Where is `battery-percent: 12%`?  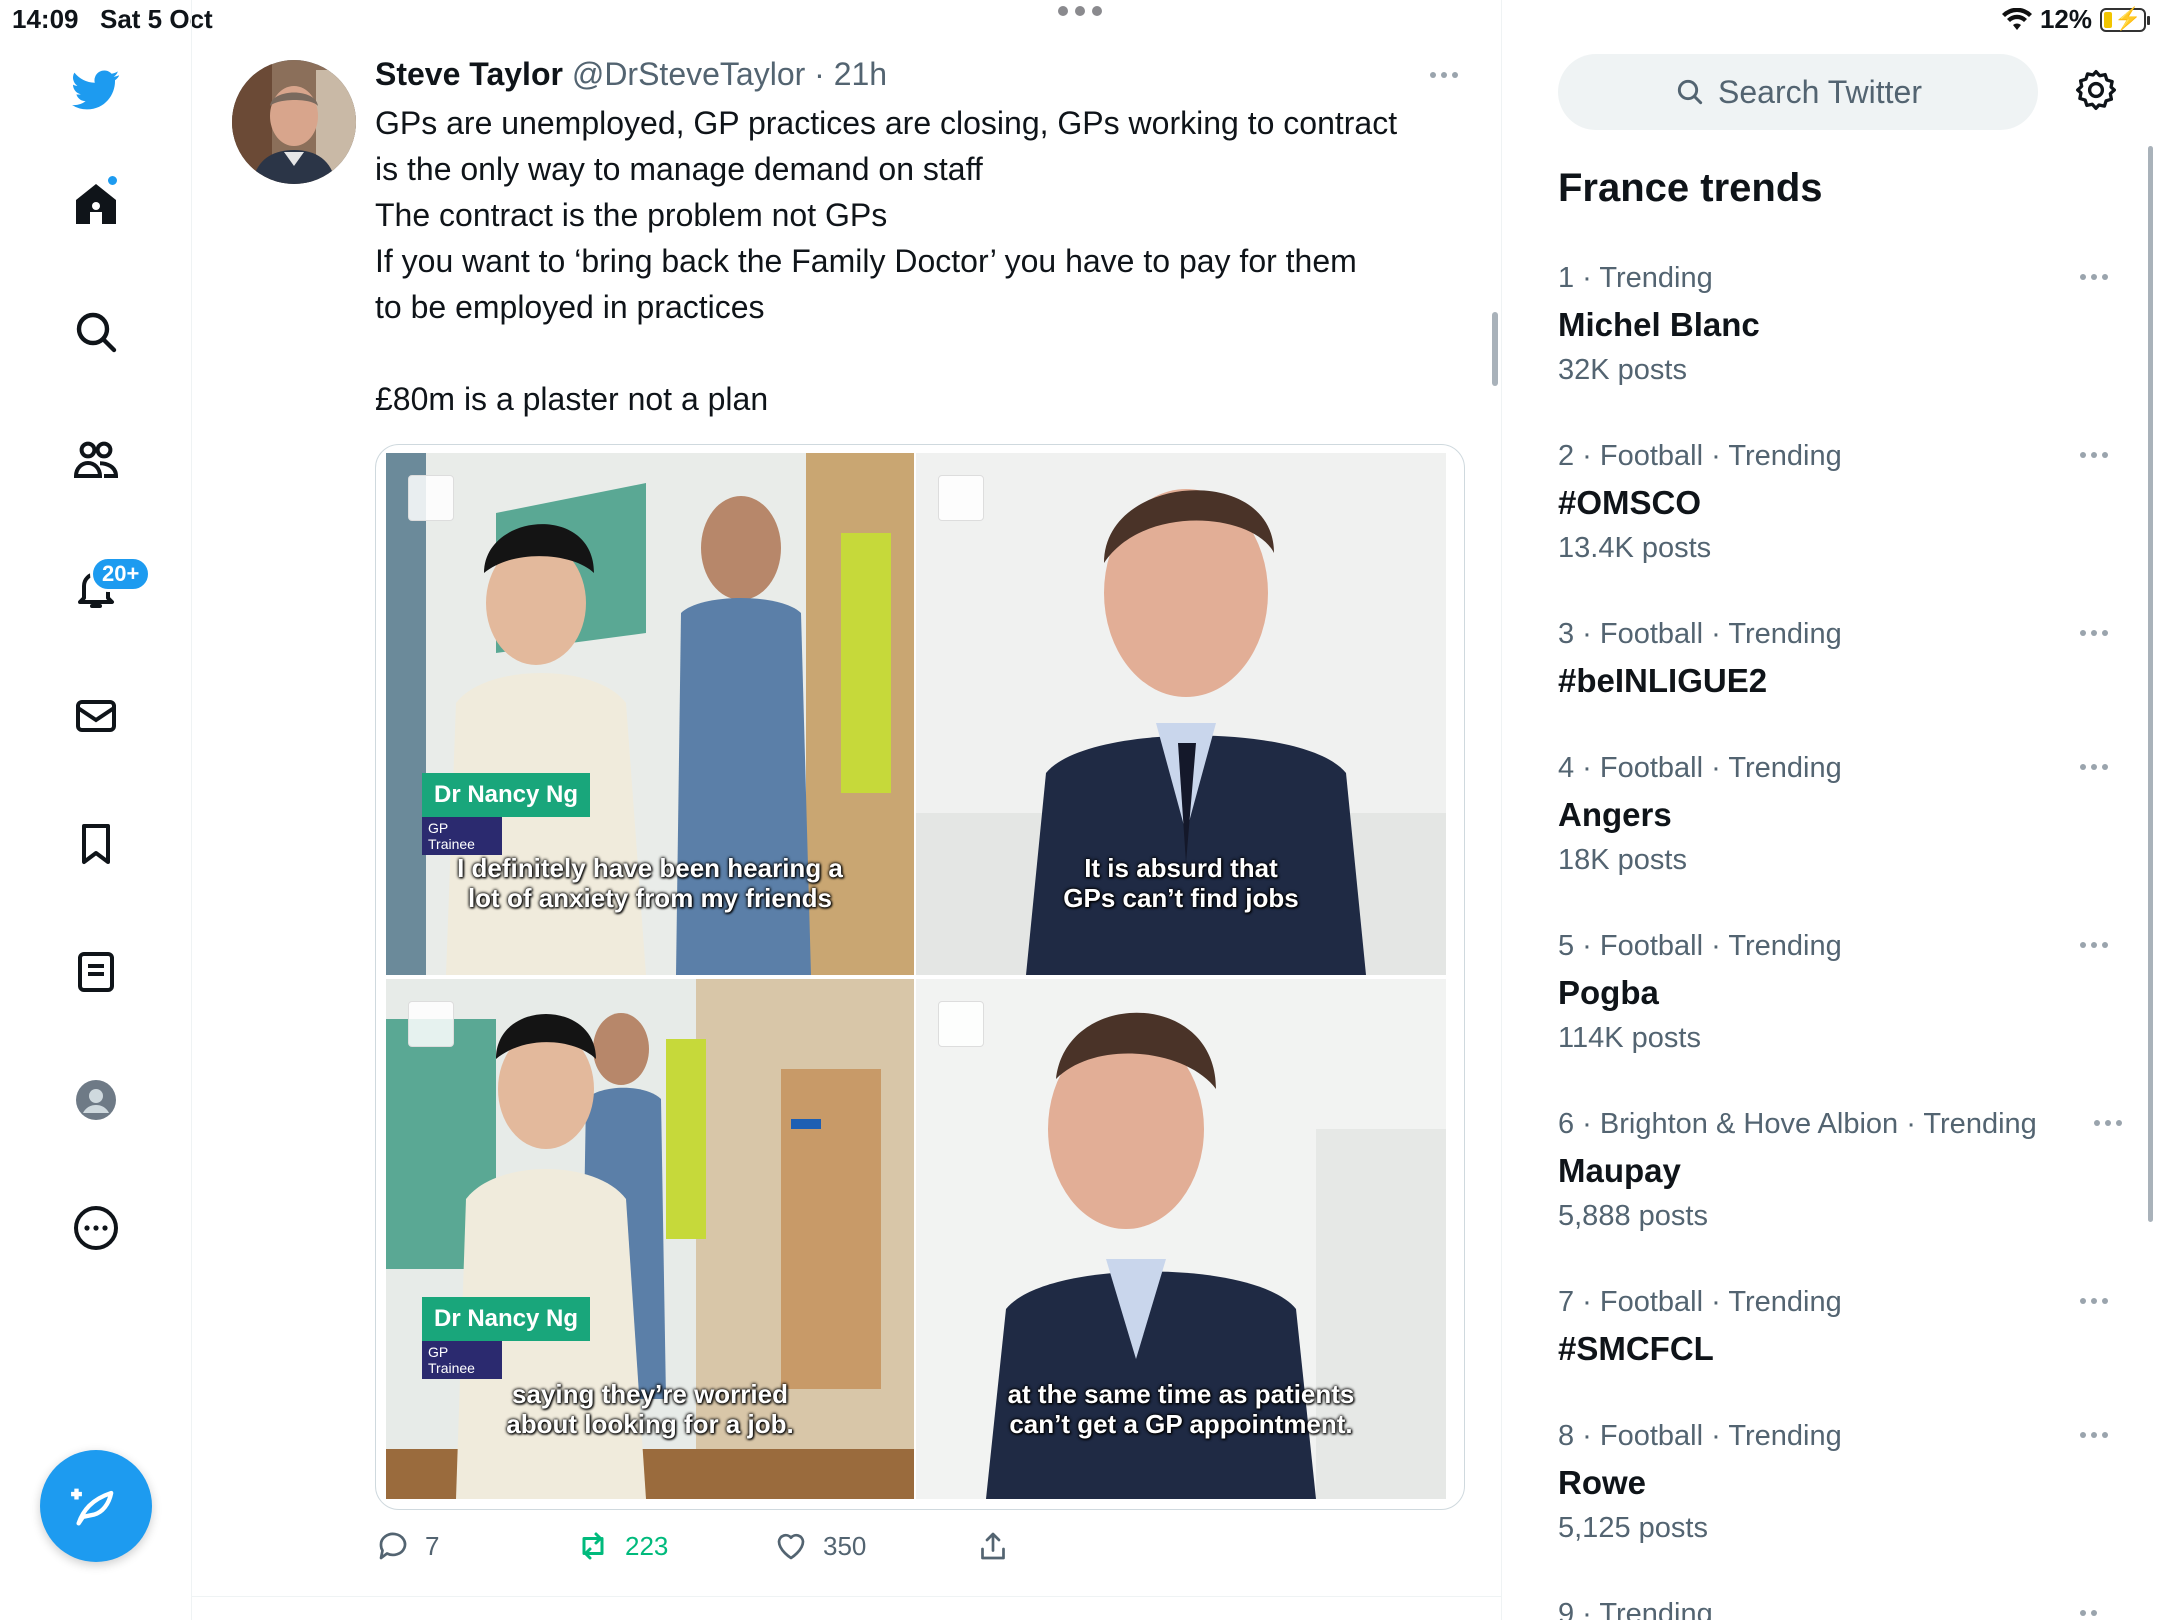 battery-percent: 12% is located at coordinates (2065, 19).